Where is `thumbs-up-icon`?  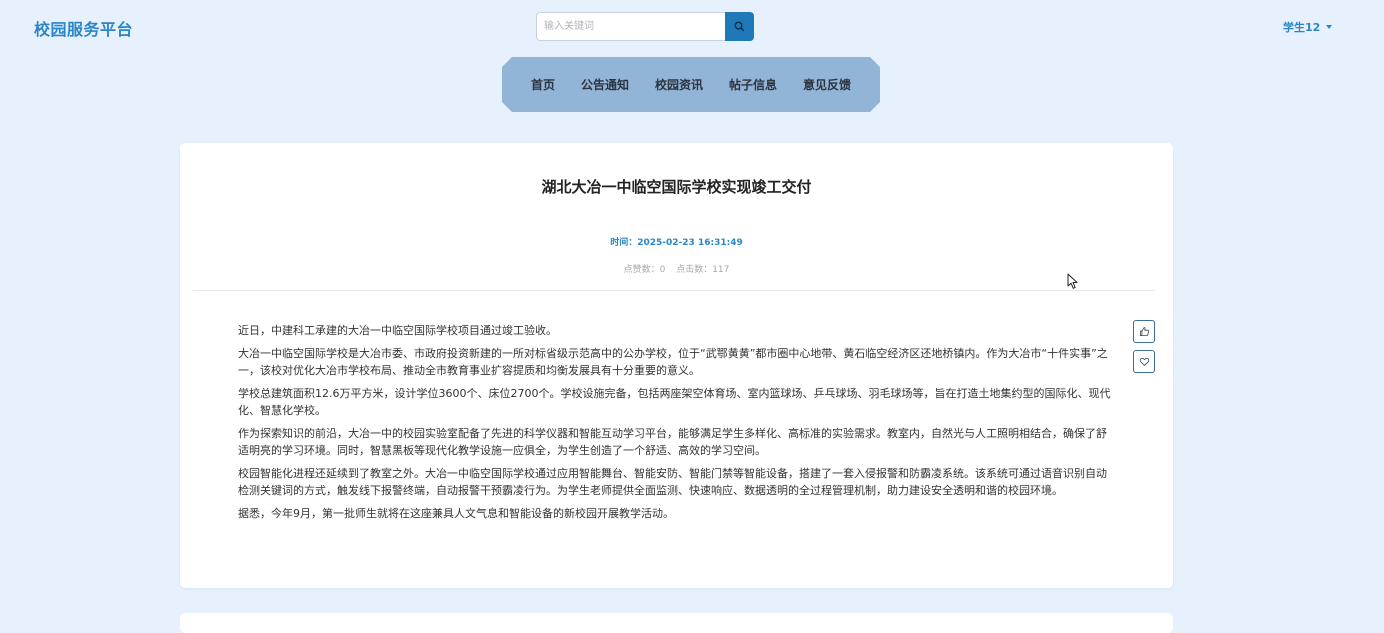 thumbs-up-icon is located at coordinates (1144, 332).